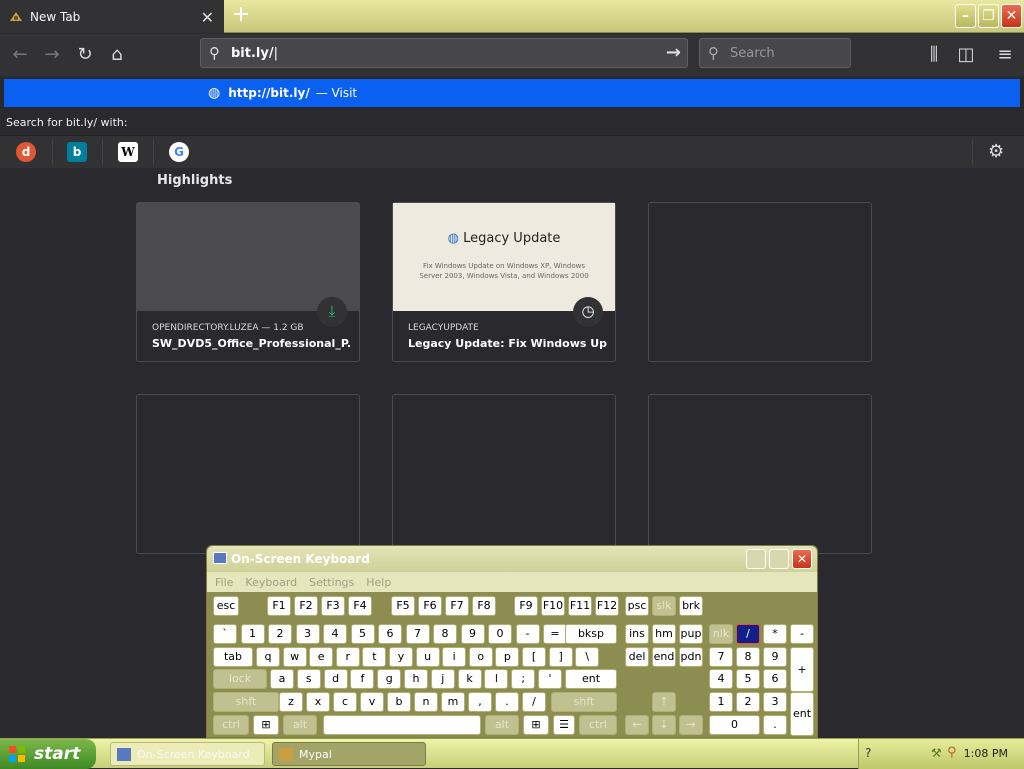 The image size is (1024, 769). Describe the element at coordinates (555, 634) in the screenshot. I see `key-=: =` at that location.